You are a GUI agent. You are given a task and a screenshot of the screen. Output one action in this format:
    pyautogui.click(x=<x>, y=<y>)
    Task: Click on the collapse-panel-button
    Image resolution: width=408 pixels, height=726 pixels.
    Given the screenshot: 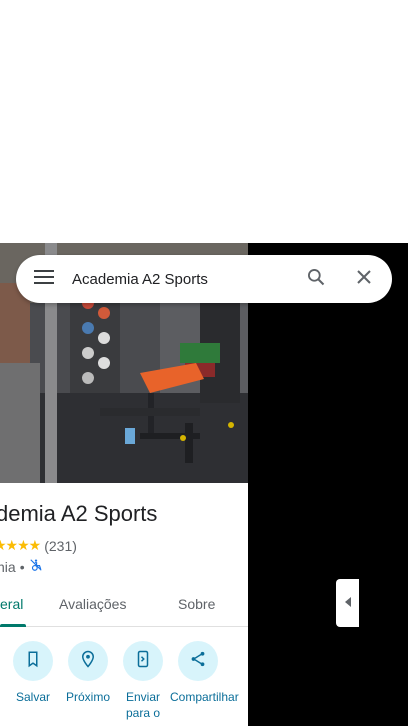 What is the action you would take?
    pyautogui.click(x=347, y=603)
    